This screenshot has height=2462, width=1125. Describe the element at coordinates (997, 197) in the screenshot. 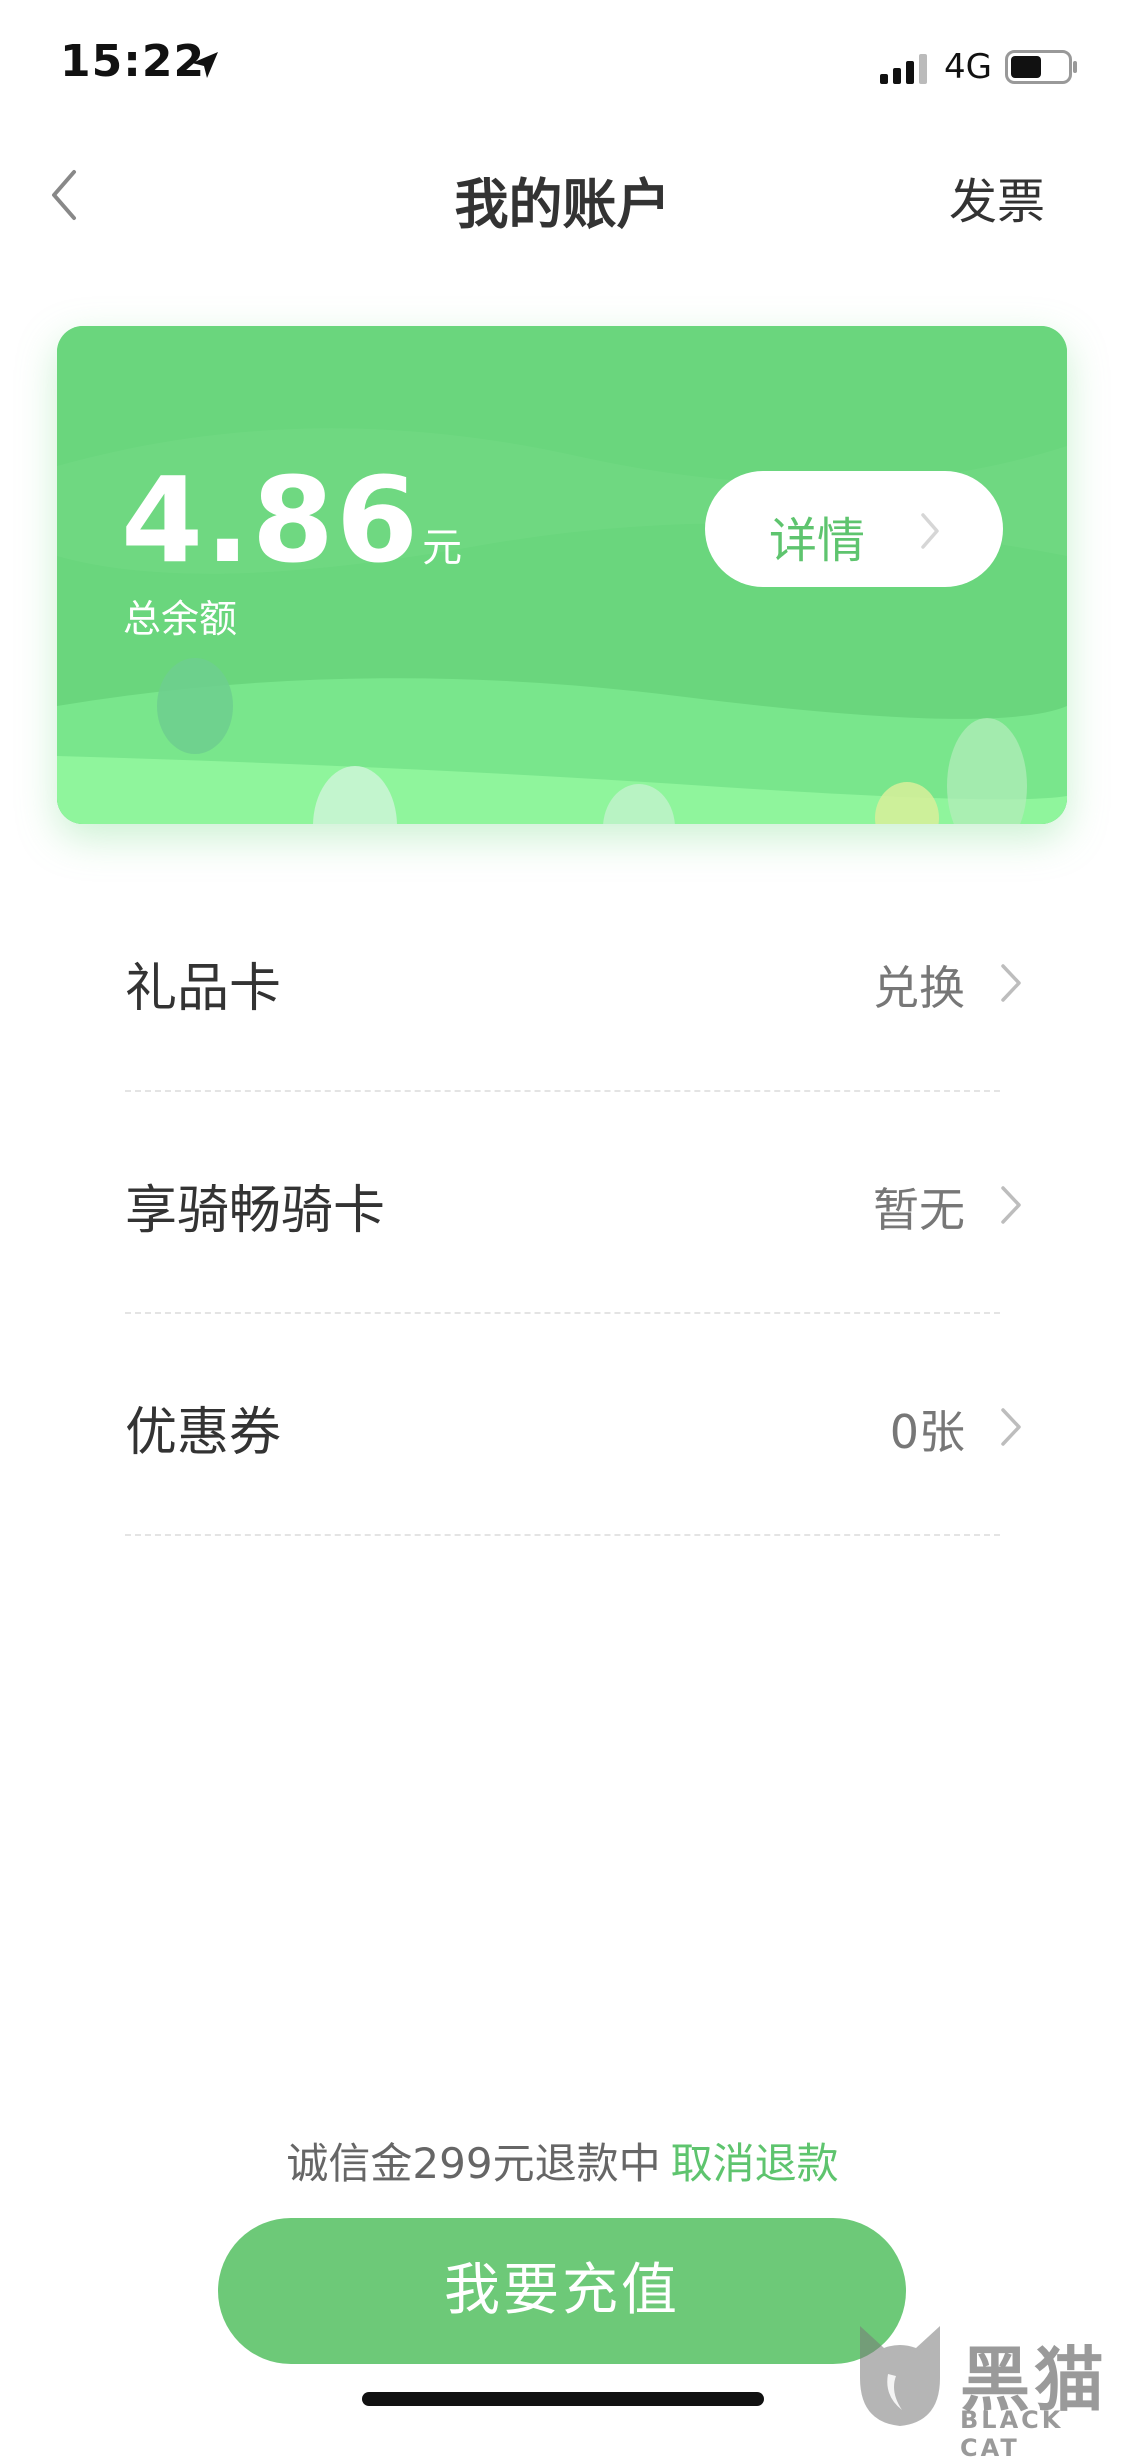

I see `invoice-button: 发票` at that location.